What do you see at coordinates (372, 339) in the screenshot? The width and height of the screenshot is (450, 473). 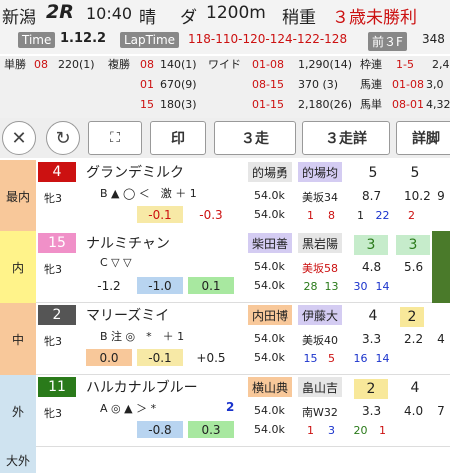 I see `odds-1: 3.3` at bounding box center [372, 339].